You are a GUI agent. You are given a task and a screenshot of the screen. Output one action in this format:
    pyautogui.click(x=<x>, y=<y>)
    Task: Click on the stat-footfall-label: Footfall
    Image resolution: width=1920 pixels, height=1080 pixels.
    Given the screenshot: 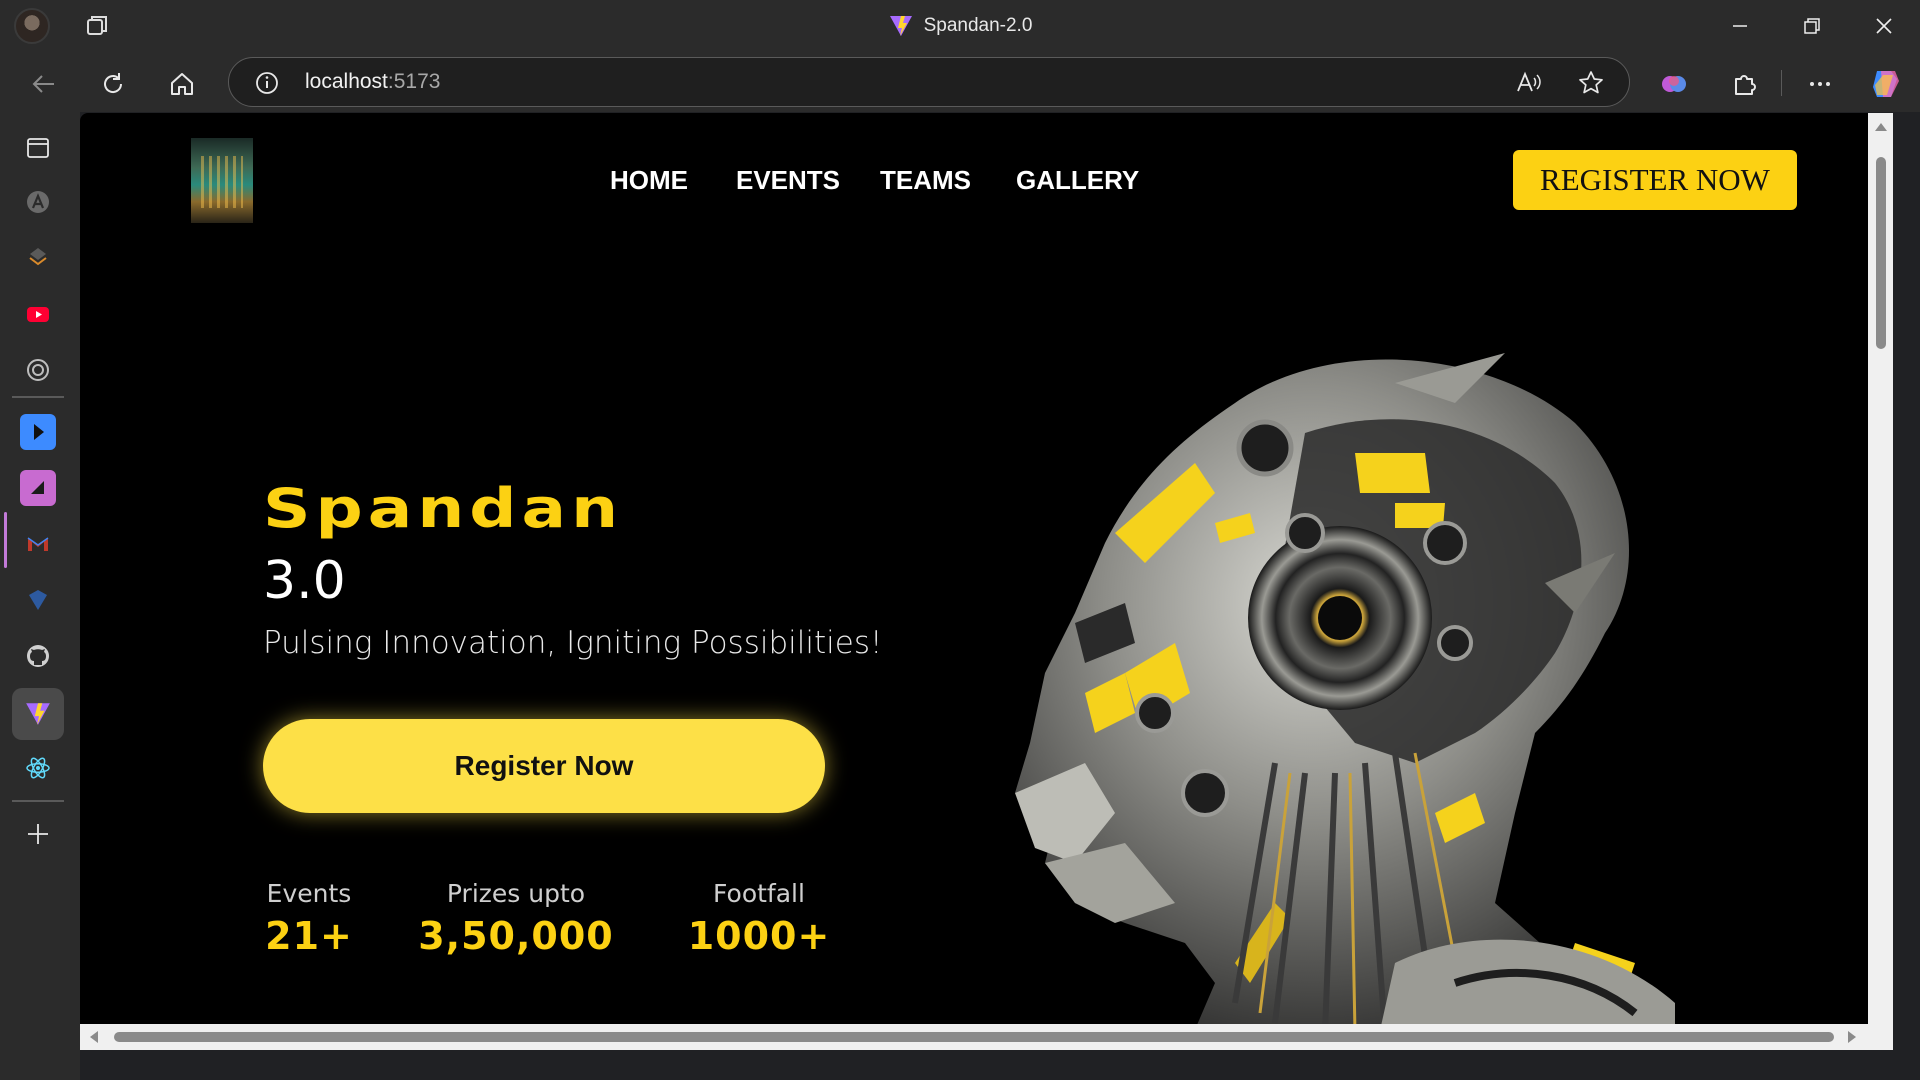 What is the action you would take?
    pyautogui.click(x=759, y=893)
    